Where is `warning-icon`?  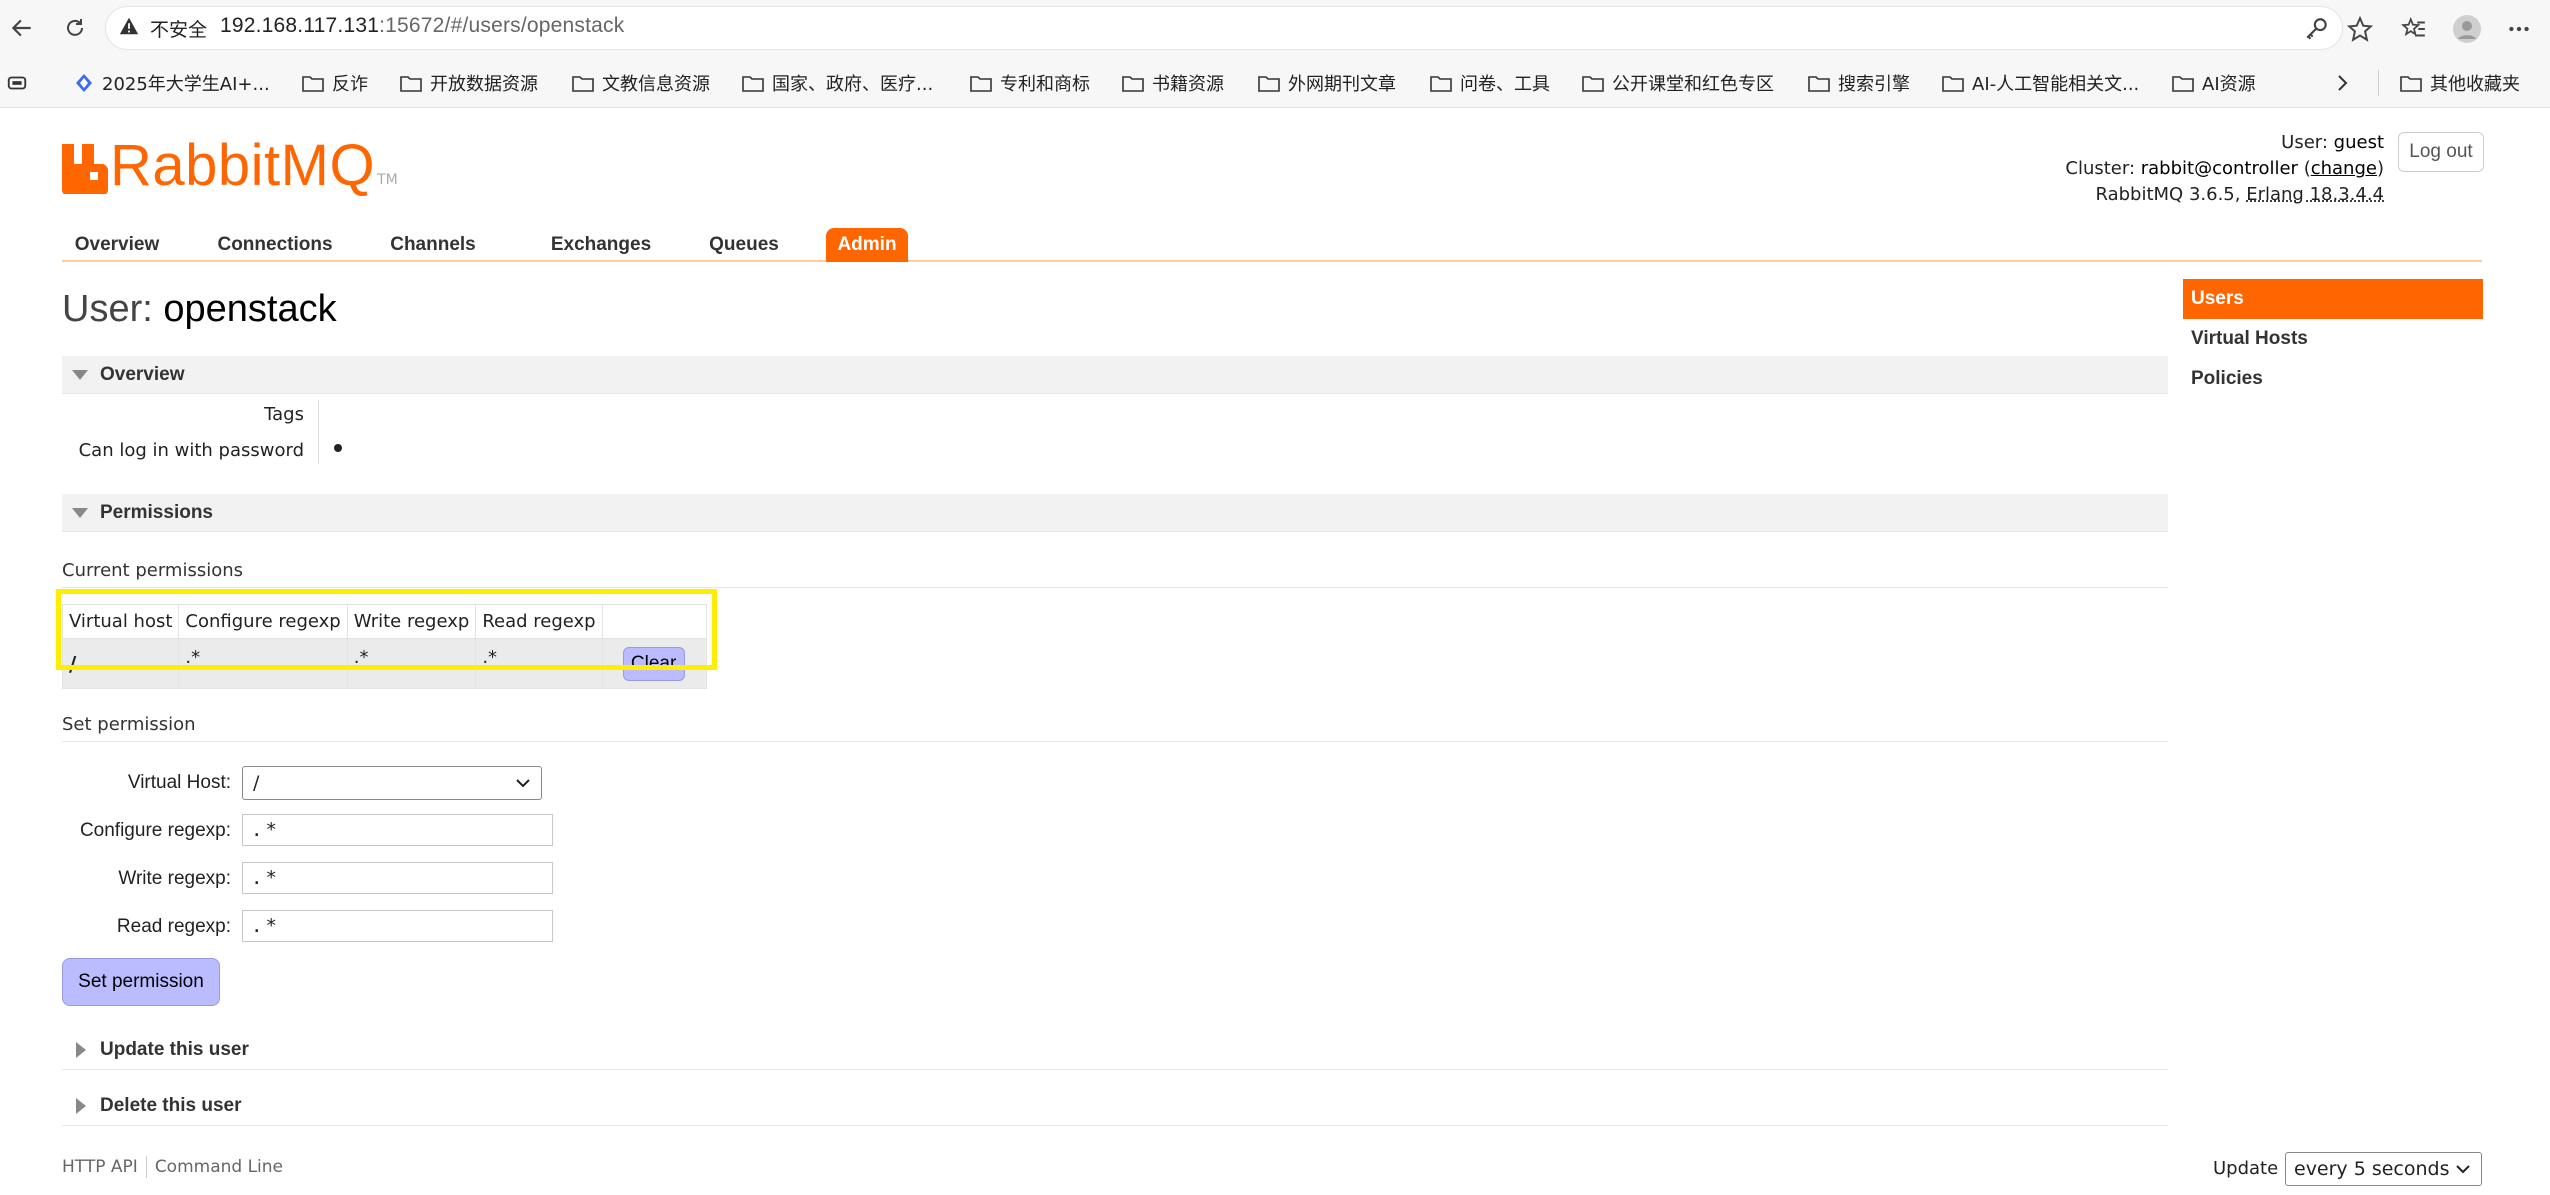
warning-icon is located at coordinates (129, 28).